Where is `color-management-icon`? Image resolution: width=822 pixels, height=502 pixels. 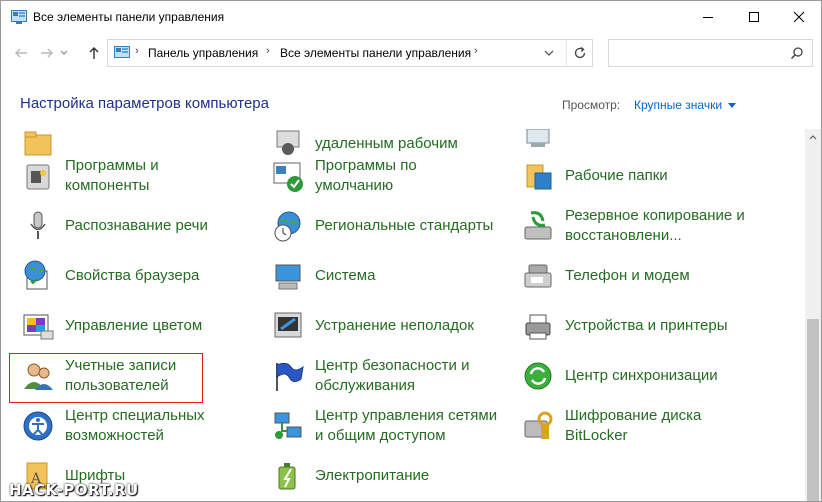 color-management-icon is located at coordinates (38, 327).